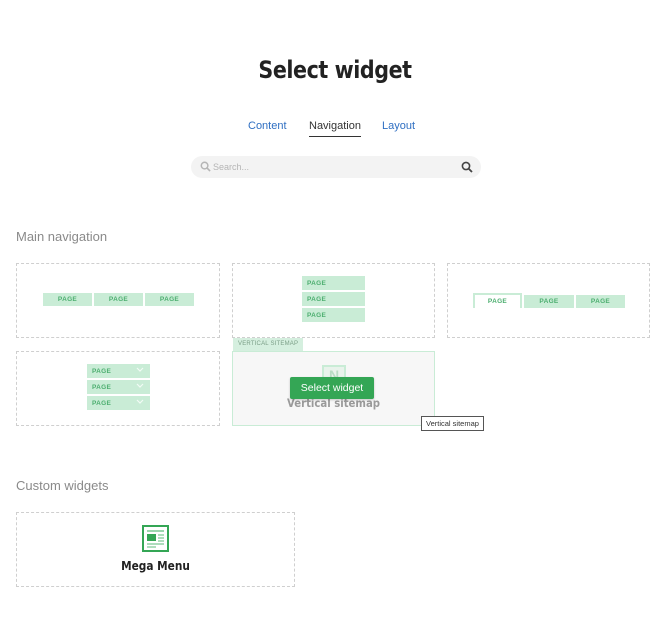 The height and width of the screenshot is (618, 670). Describe the element at coordinates (332, 388) in the screenshot. I see `select-widget-button: Select widget` at that location.